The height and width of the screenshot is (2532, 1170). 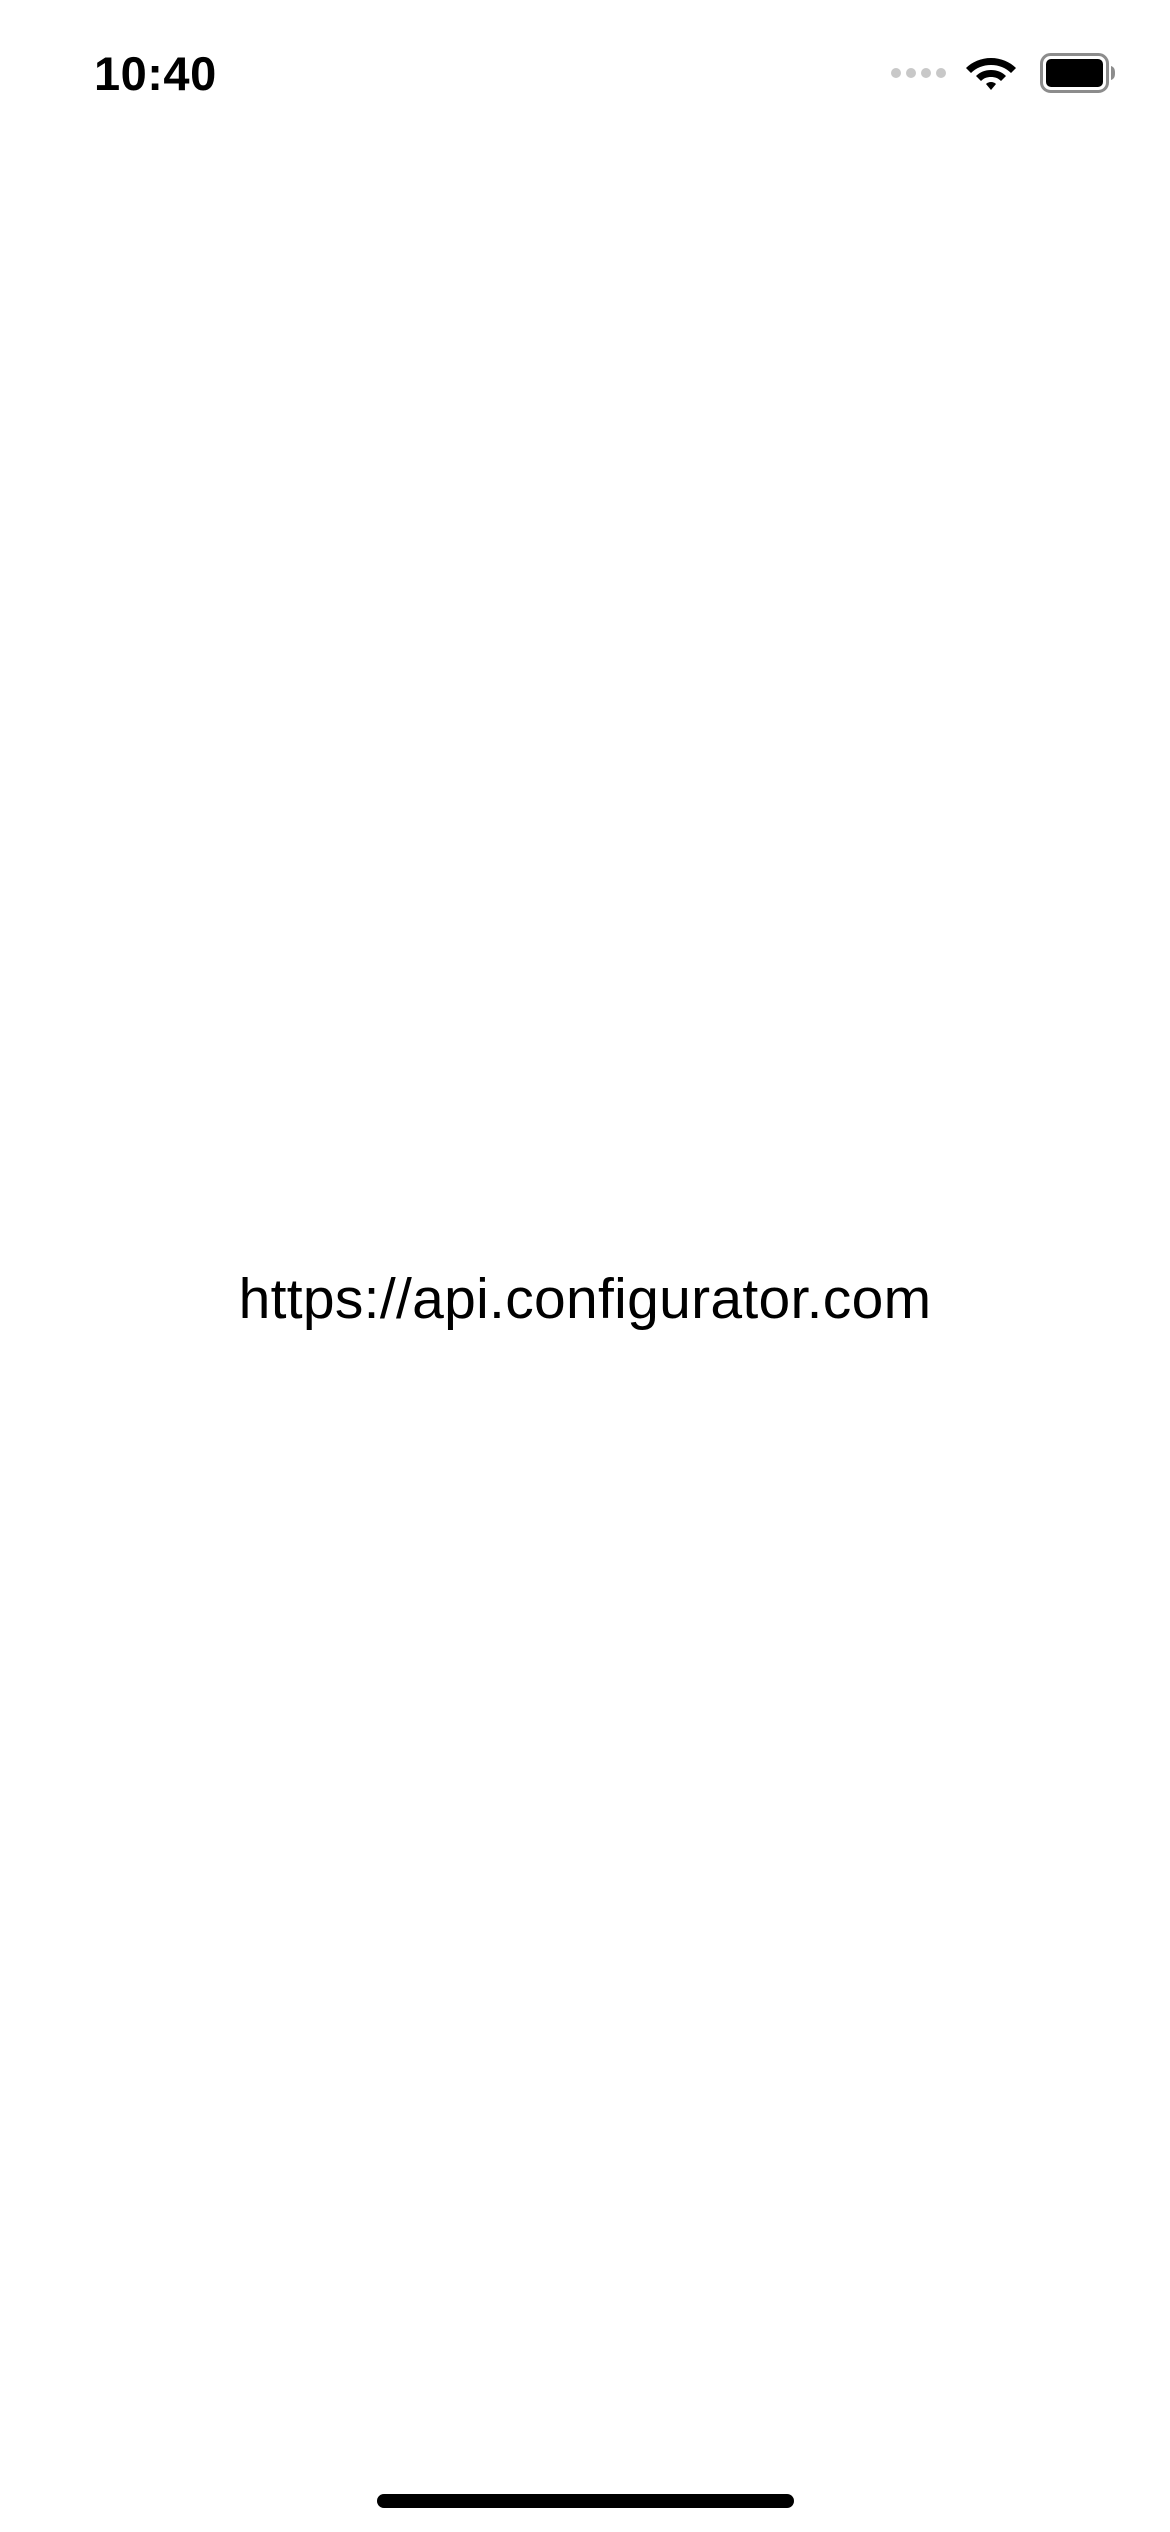 What do you see at coordinates (991, 74) in the screenshot?
I see `wifi-icon` at bounding box center [991, 74].